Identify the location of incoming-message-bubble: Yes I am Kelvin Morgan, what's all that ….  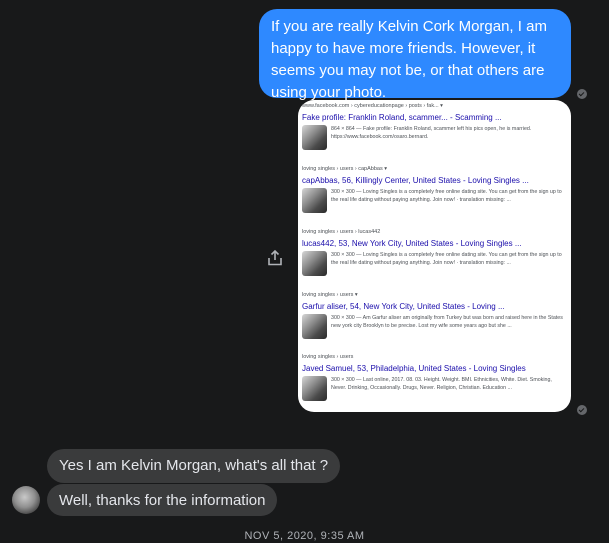
(194, 466).